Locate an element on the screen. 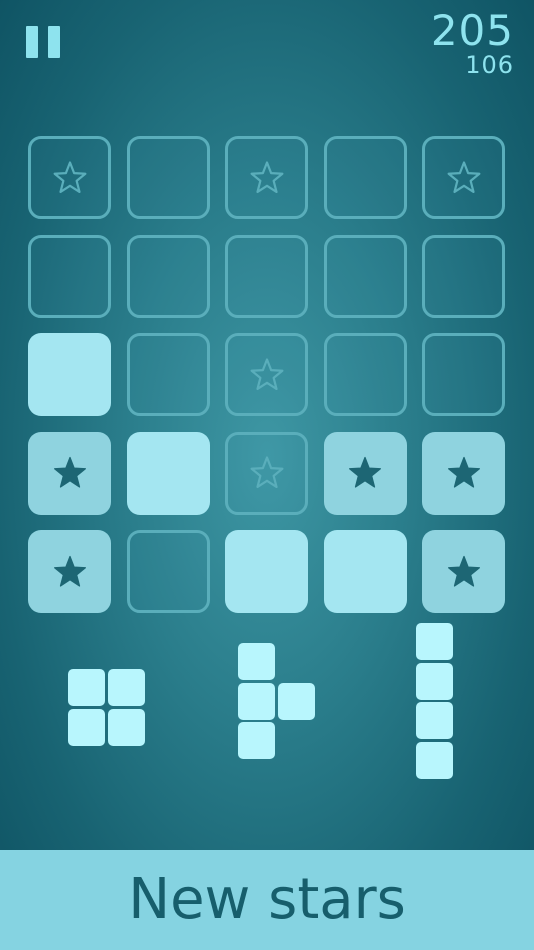  pause-icon-bar-left is located at coordinates (32, 42).